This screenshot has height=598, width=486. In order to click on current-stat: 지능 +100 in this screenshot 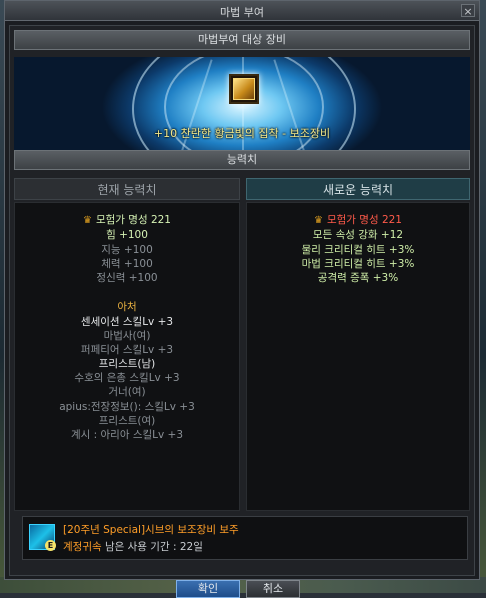, I will do `click(127, 250)`.